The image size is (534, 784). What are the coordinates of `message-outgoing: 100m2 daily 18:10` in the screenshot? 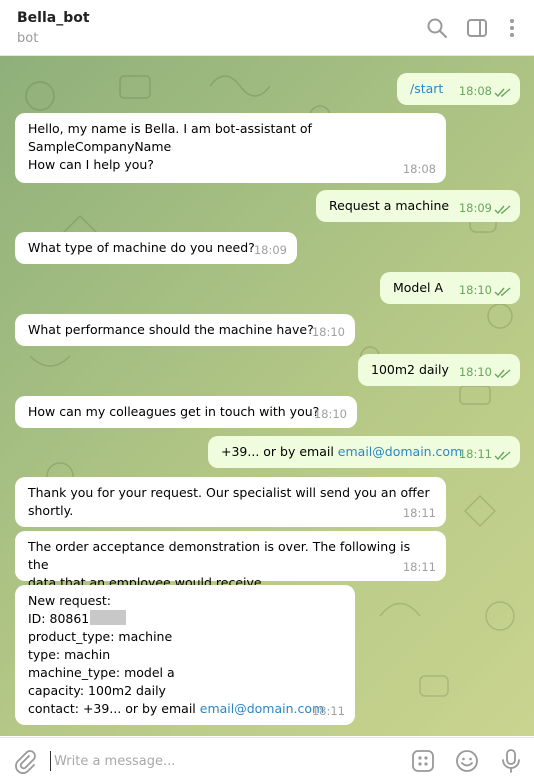 It's located at (439, 370).